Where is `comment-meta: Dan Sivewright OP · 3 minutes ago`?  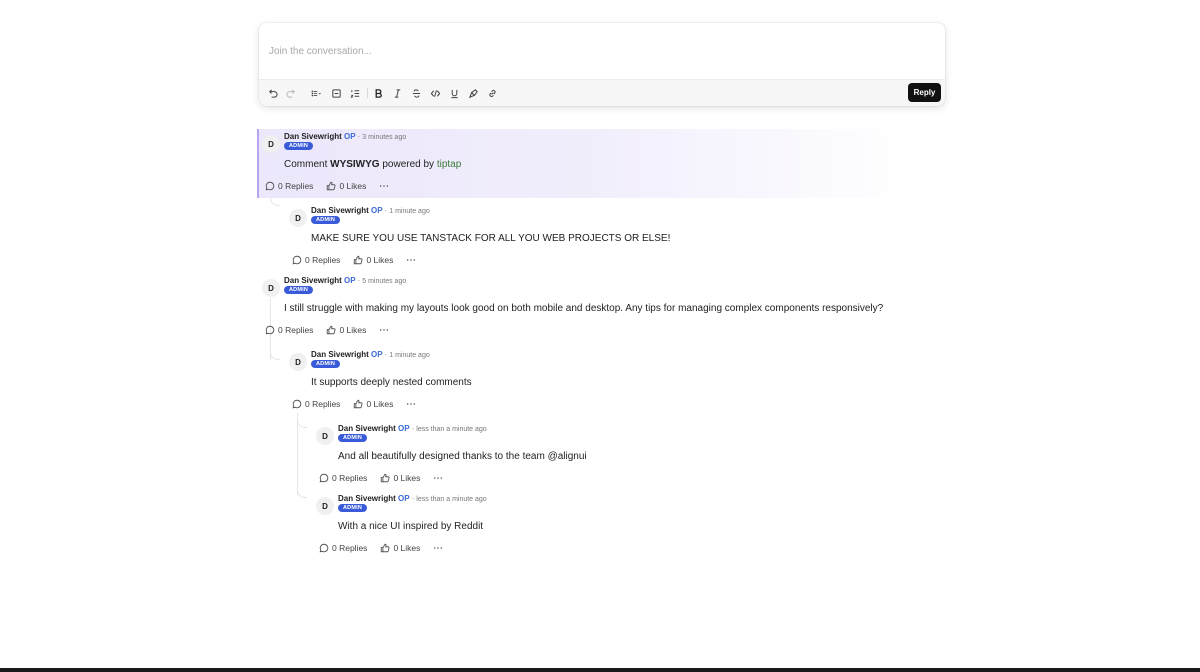 comment-meta: Dan Sivewright OP · 3 minutes ago is located at coordinates (345, 136).